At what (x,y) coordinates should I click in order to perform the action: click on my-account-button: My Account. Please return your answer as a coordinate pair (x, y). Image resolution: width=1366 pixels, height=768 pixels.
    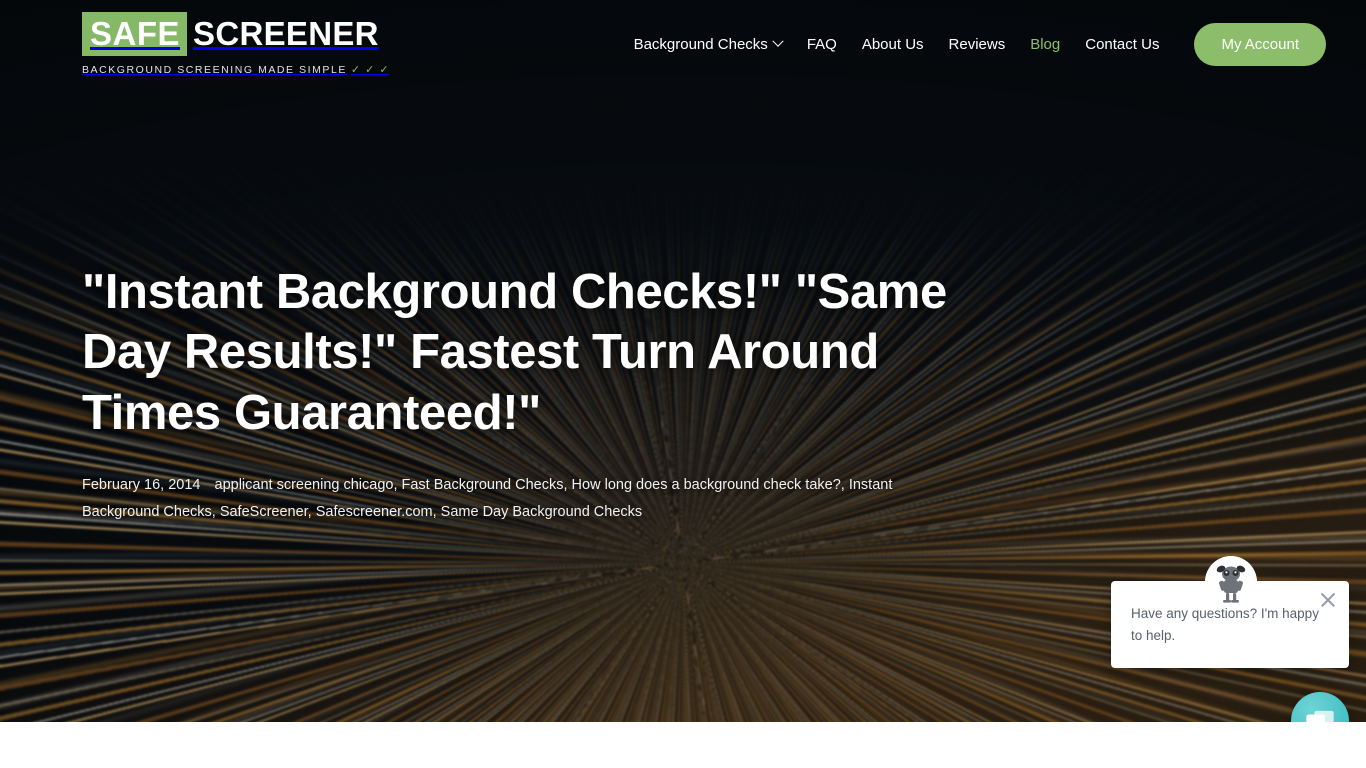
    Looking at the image, I should click on (1260, 44).